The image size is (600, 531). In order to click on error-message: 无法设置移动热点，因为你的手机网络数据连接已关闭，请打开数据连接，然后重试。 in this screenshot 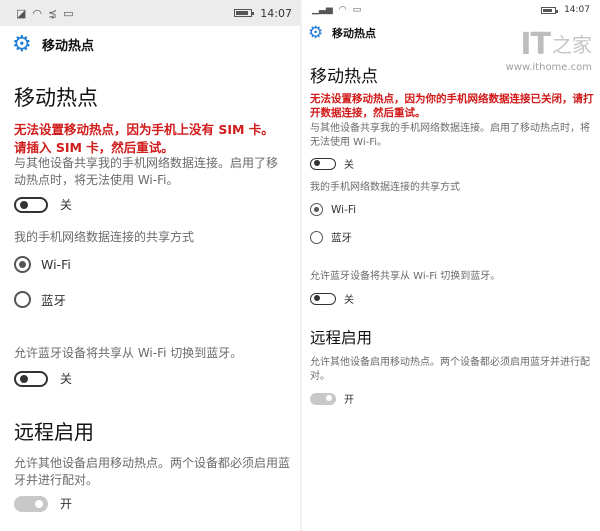, I will do `click(452, 106)`.